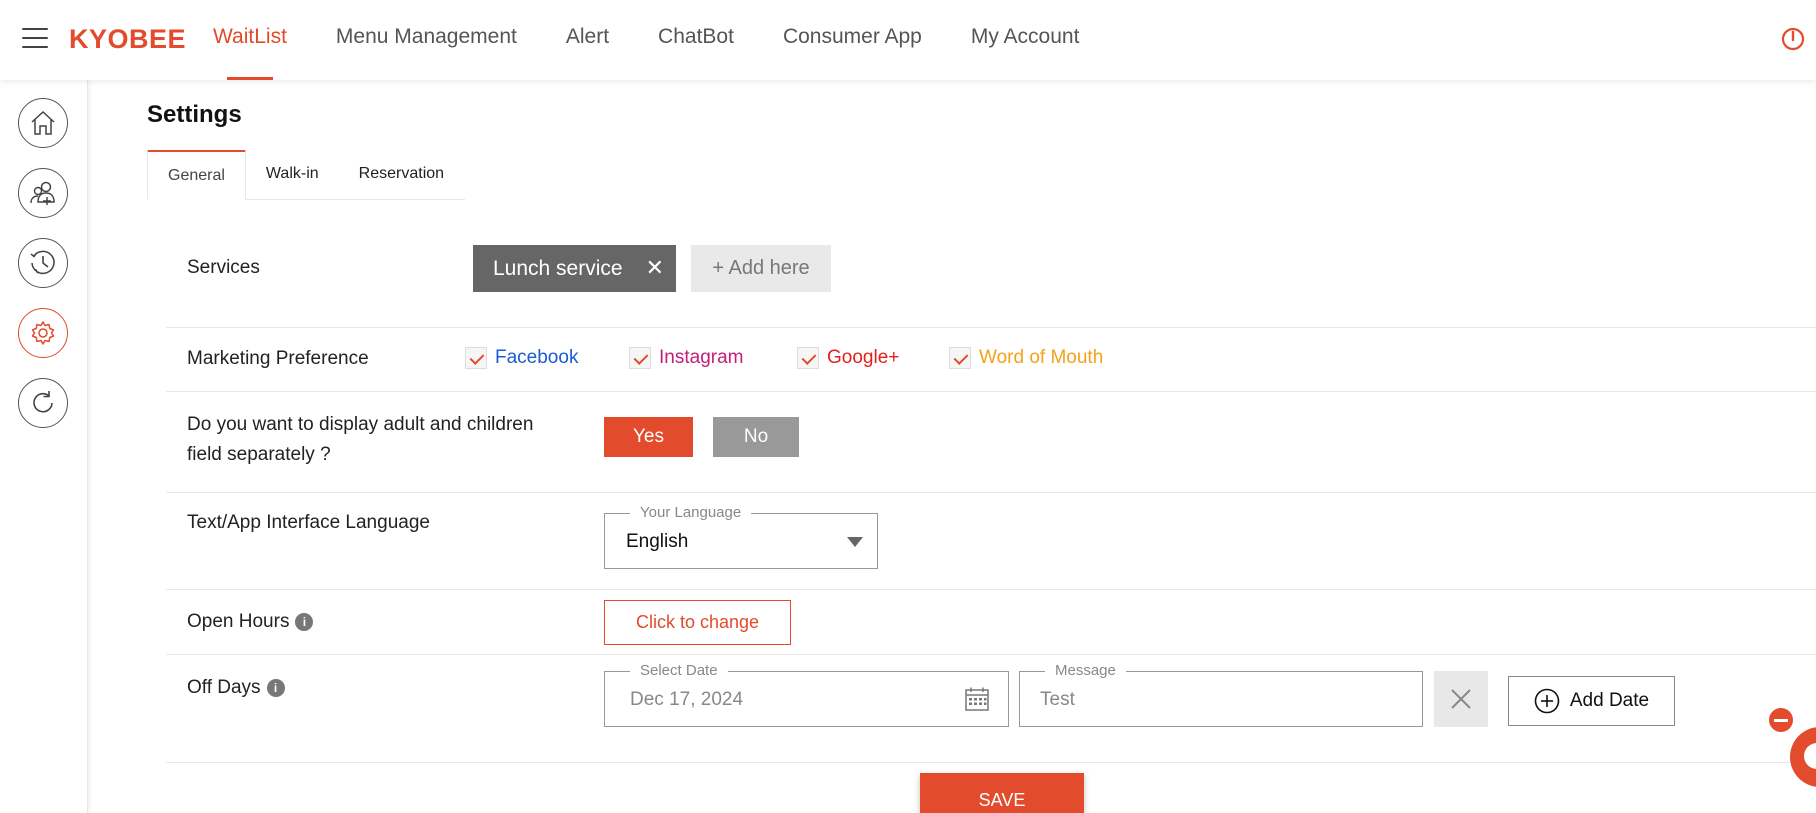  I want to click on googleplus-label: Google+, so click(863, 357).